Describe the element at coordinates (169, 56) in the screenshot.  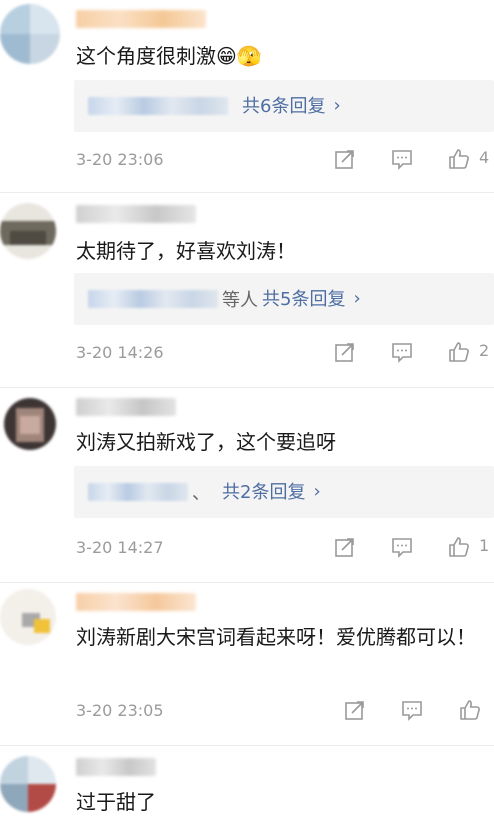
I see `comment-text: 这个角度很刺激😁🫣` at that location.